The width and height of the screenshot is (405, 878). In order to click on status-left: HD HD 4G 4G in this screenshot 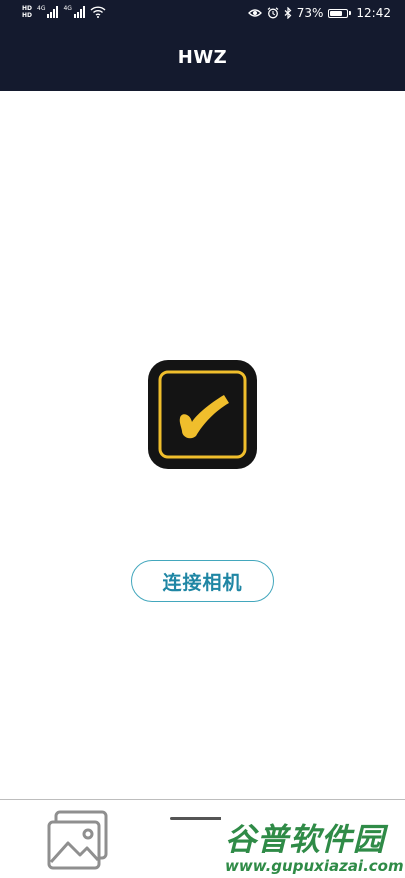, I will do `click(64, 12)`.